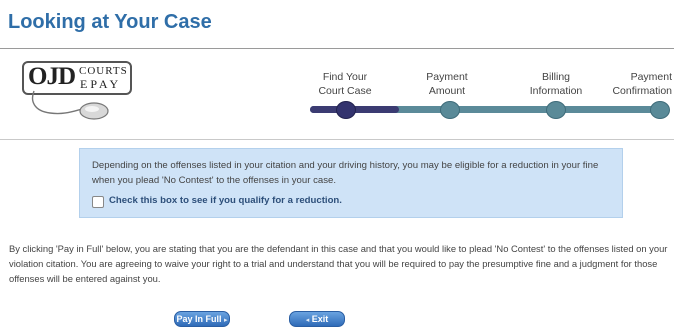 This screenshot has height=333, width=674. Describe the element at coordinates (660, 110) in the screenshot. I see `progress-step-4-dot` at that location.